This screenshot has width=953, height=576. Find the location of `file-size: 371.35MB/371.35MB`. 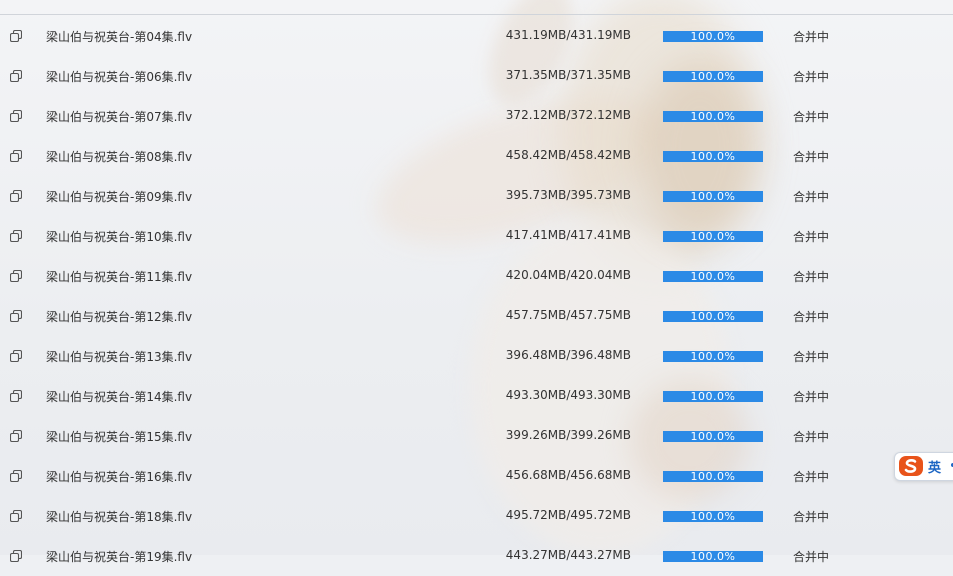

file-size: 371.35MB/371.35MB is located at coordinates (568, 75).